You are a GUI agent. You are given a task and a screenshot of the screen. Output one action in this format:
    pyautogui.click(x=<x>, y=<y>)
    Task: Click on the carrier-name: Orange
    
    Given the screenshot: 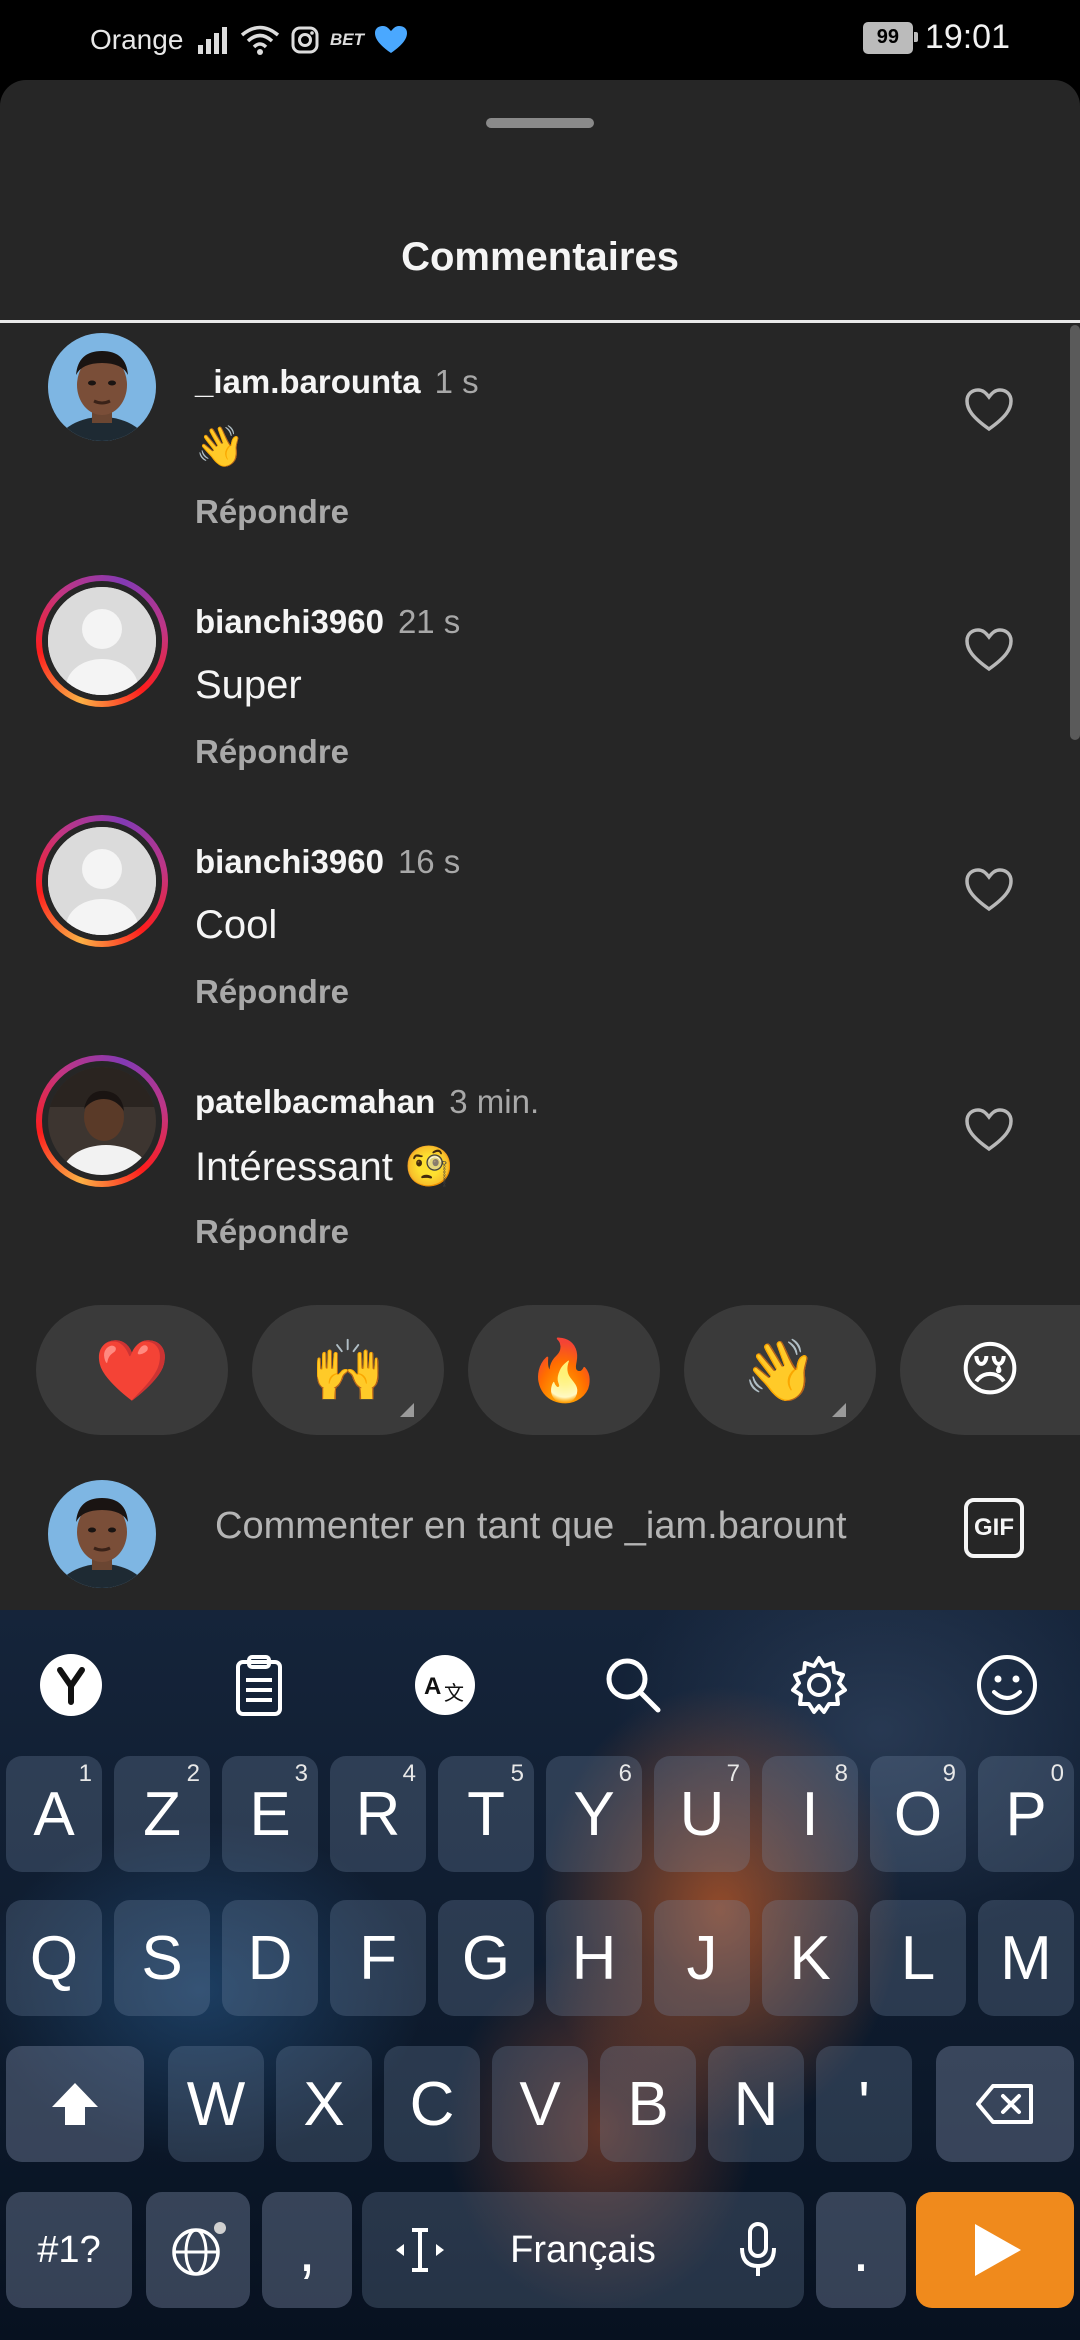 What is the action you would take?
    pyautogui.click(x=137, y=39)
    